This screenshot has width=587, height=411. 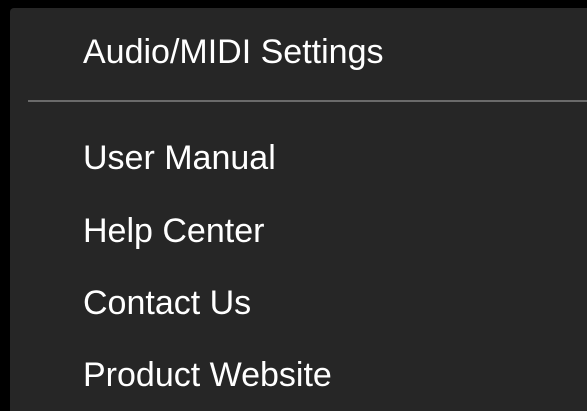 What do you see at coordinates (167, 303) in the screenshot?
I see `menu-item-contact-us: Contact Us` at bounding box center [167, 303].